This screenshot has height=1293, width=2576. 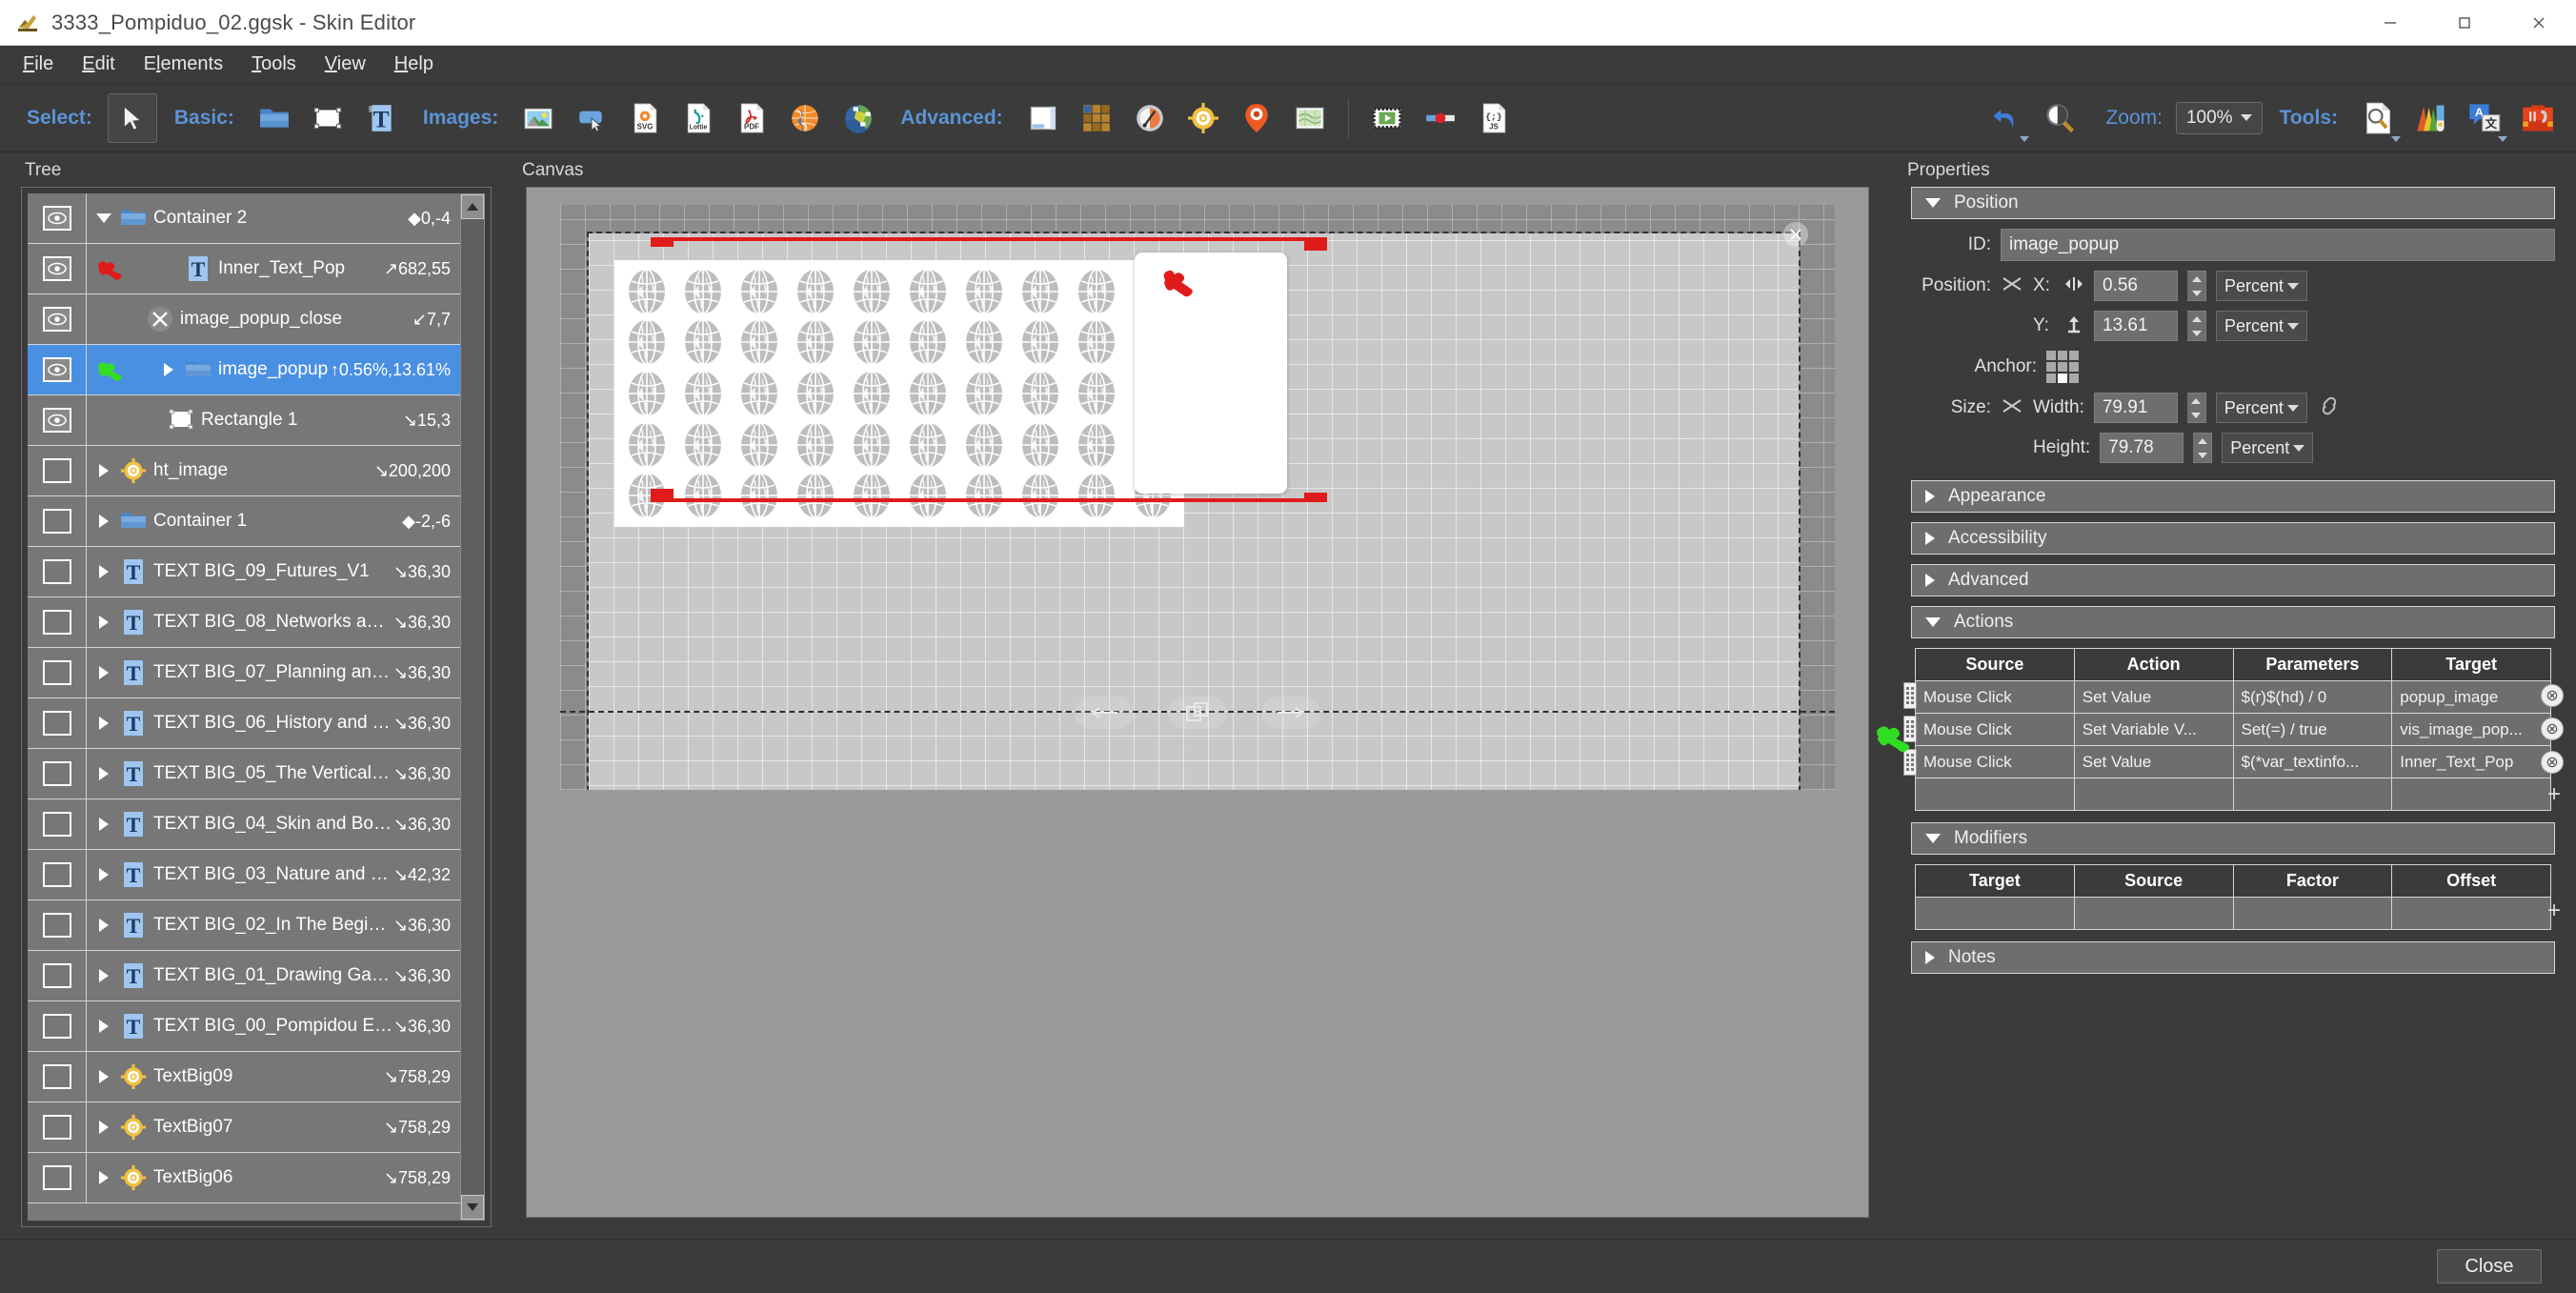 What do you see at coordinates (2471, 697) in the screenshot?
I see `table-cell: popup_image` at bounding box center [2471, 697].